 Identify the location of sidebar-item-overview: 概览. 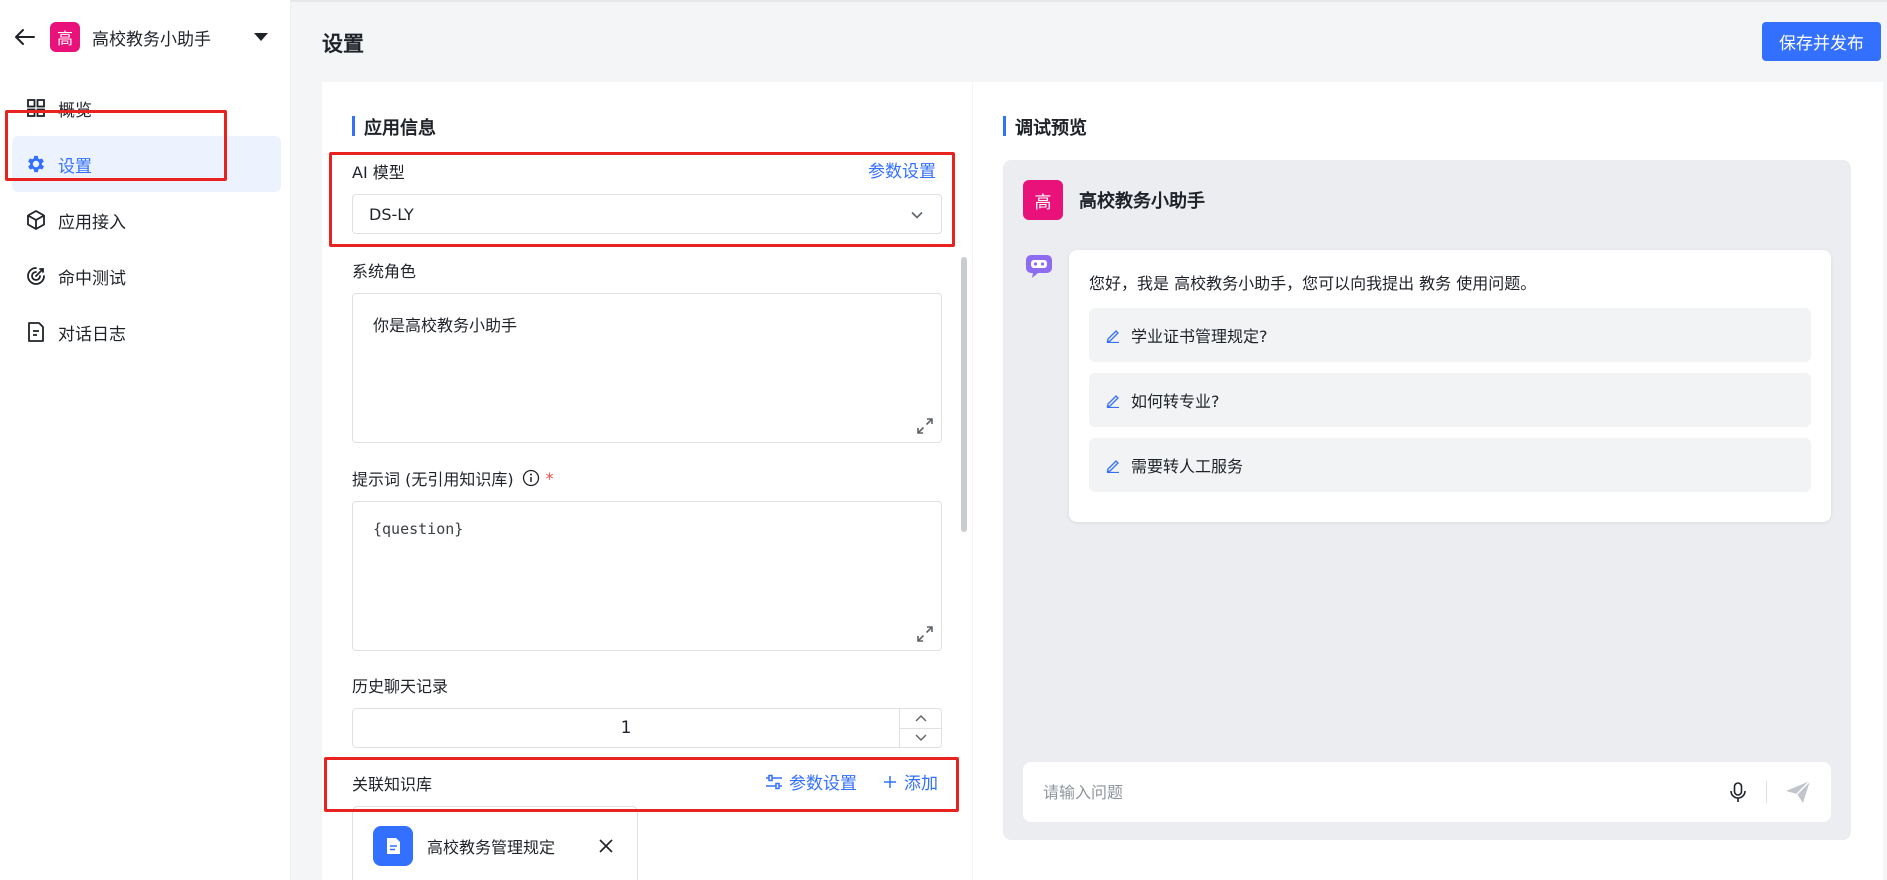
(146, 108).